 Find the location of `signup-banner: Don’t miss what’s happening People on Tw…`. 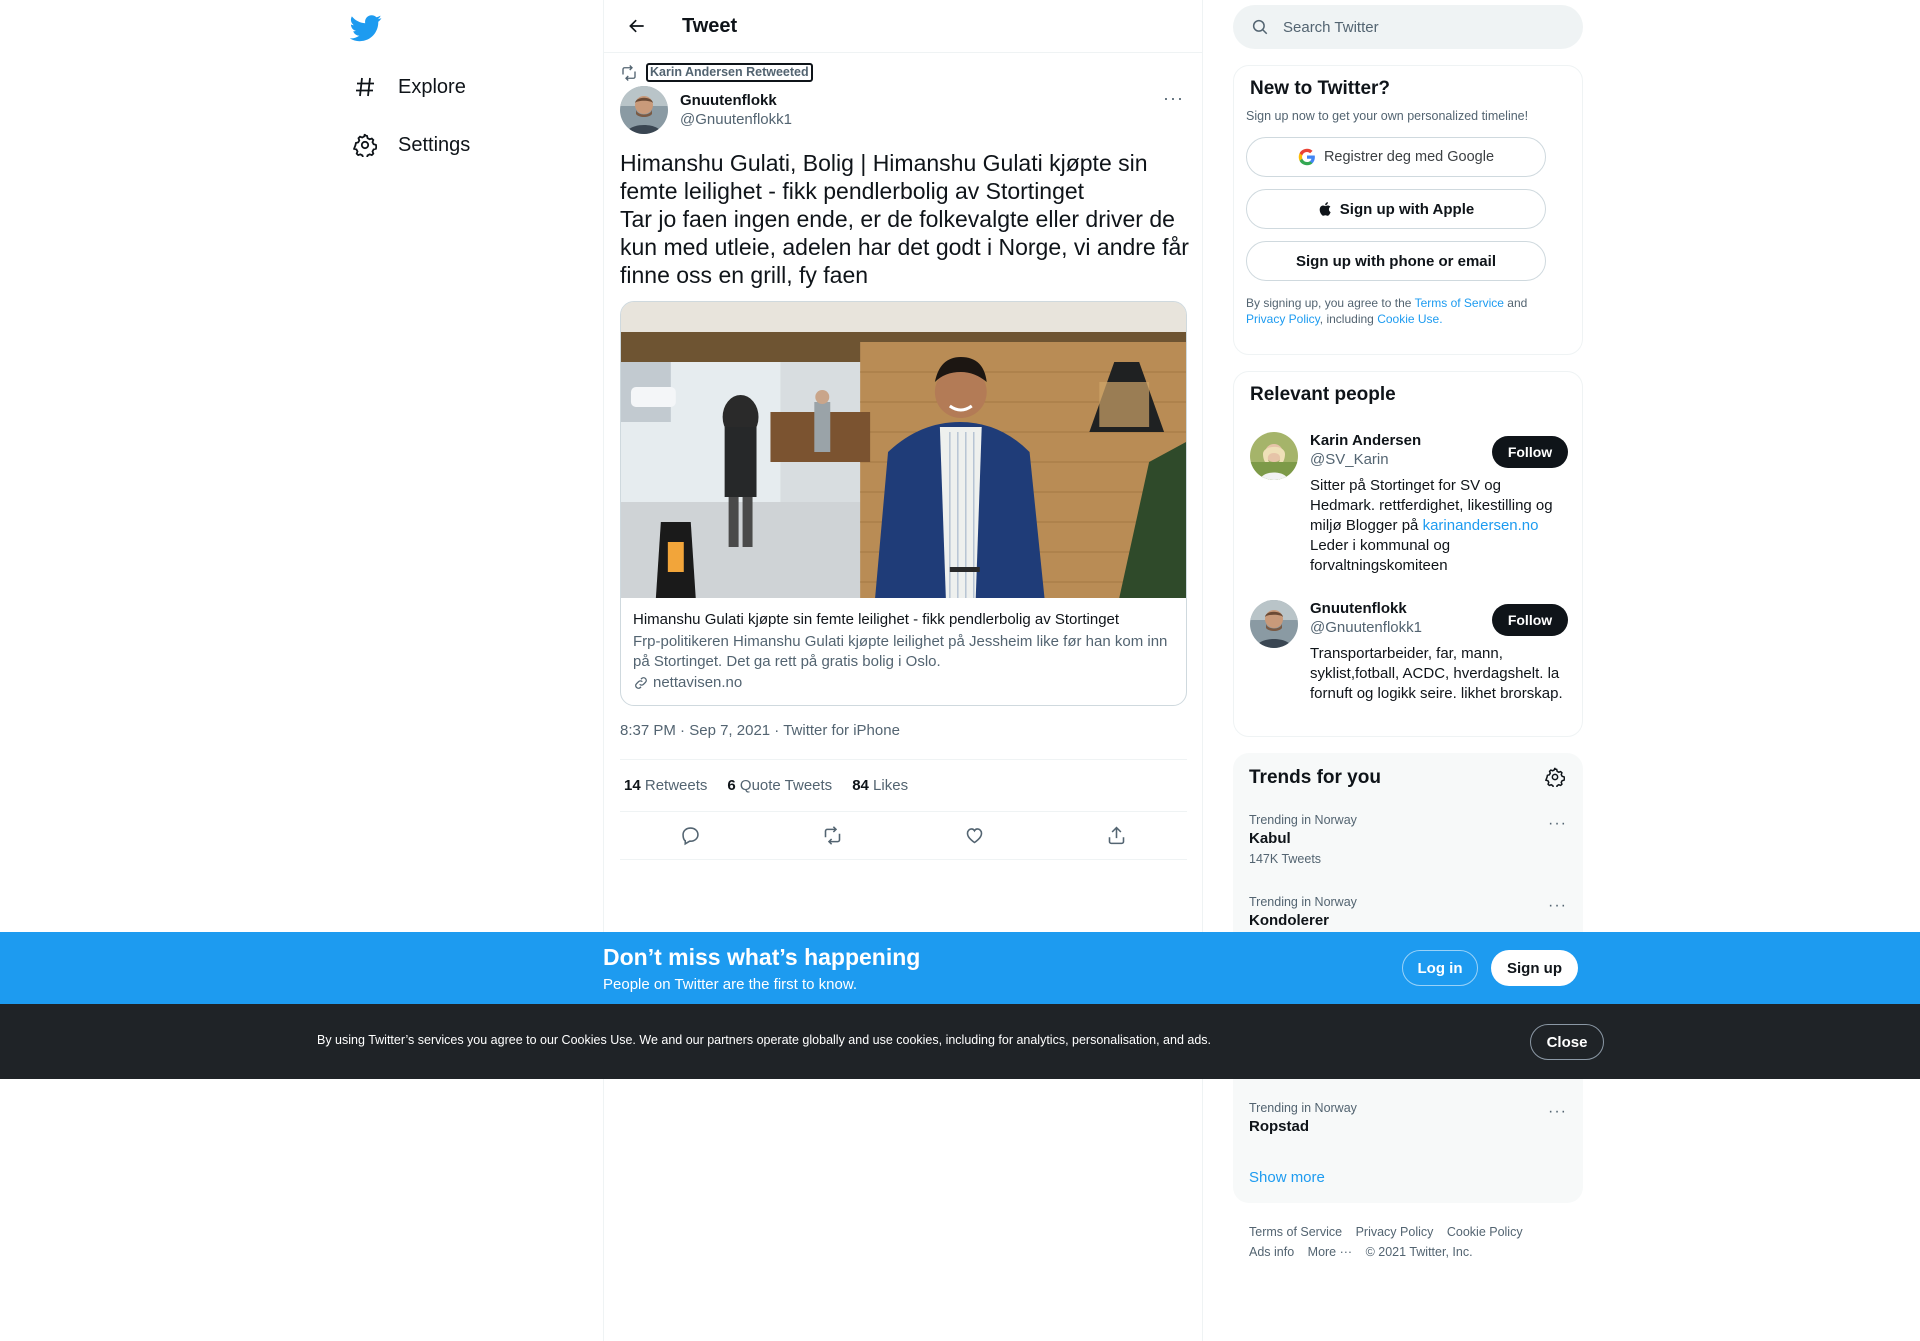

signup-banner: Don’t miss what’s happening People on Tw… is located at coordinates (960, 968).